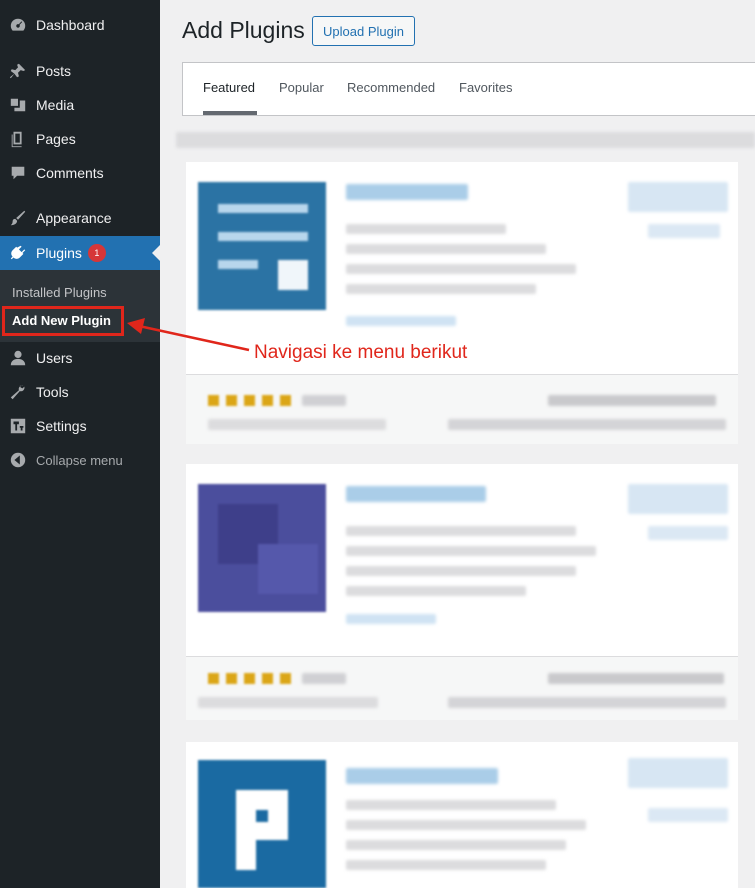 The width and height of the screenshot is (755, 888). I want to click on sidebar-item-label: Tools, so click(52, 392).